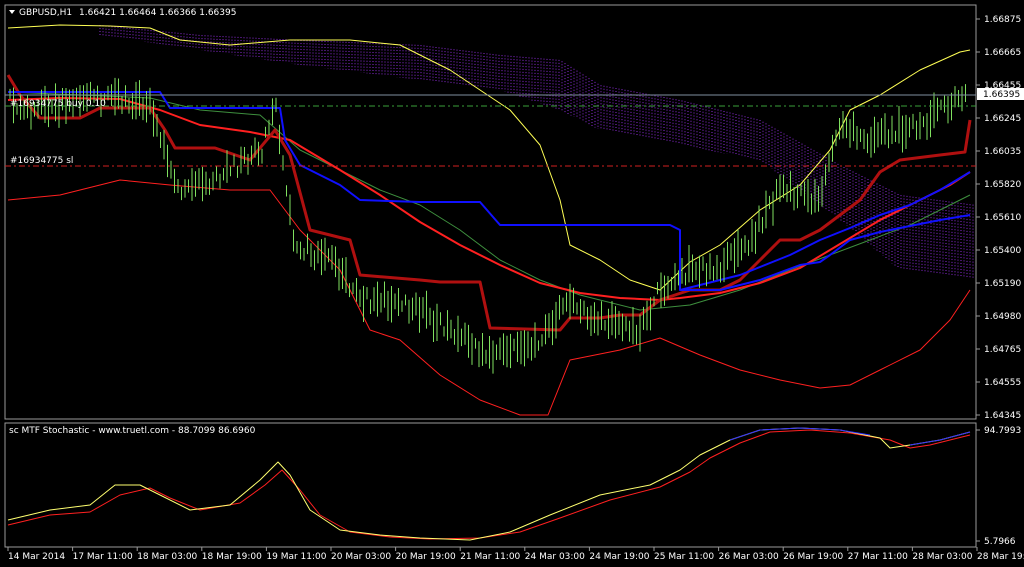  Describe the element at coordinates (619, 557) in the screenshot. I see `time-tick-label: 24 Mar 19:00` at that location.